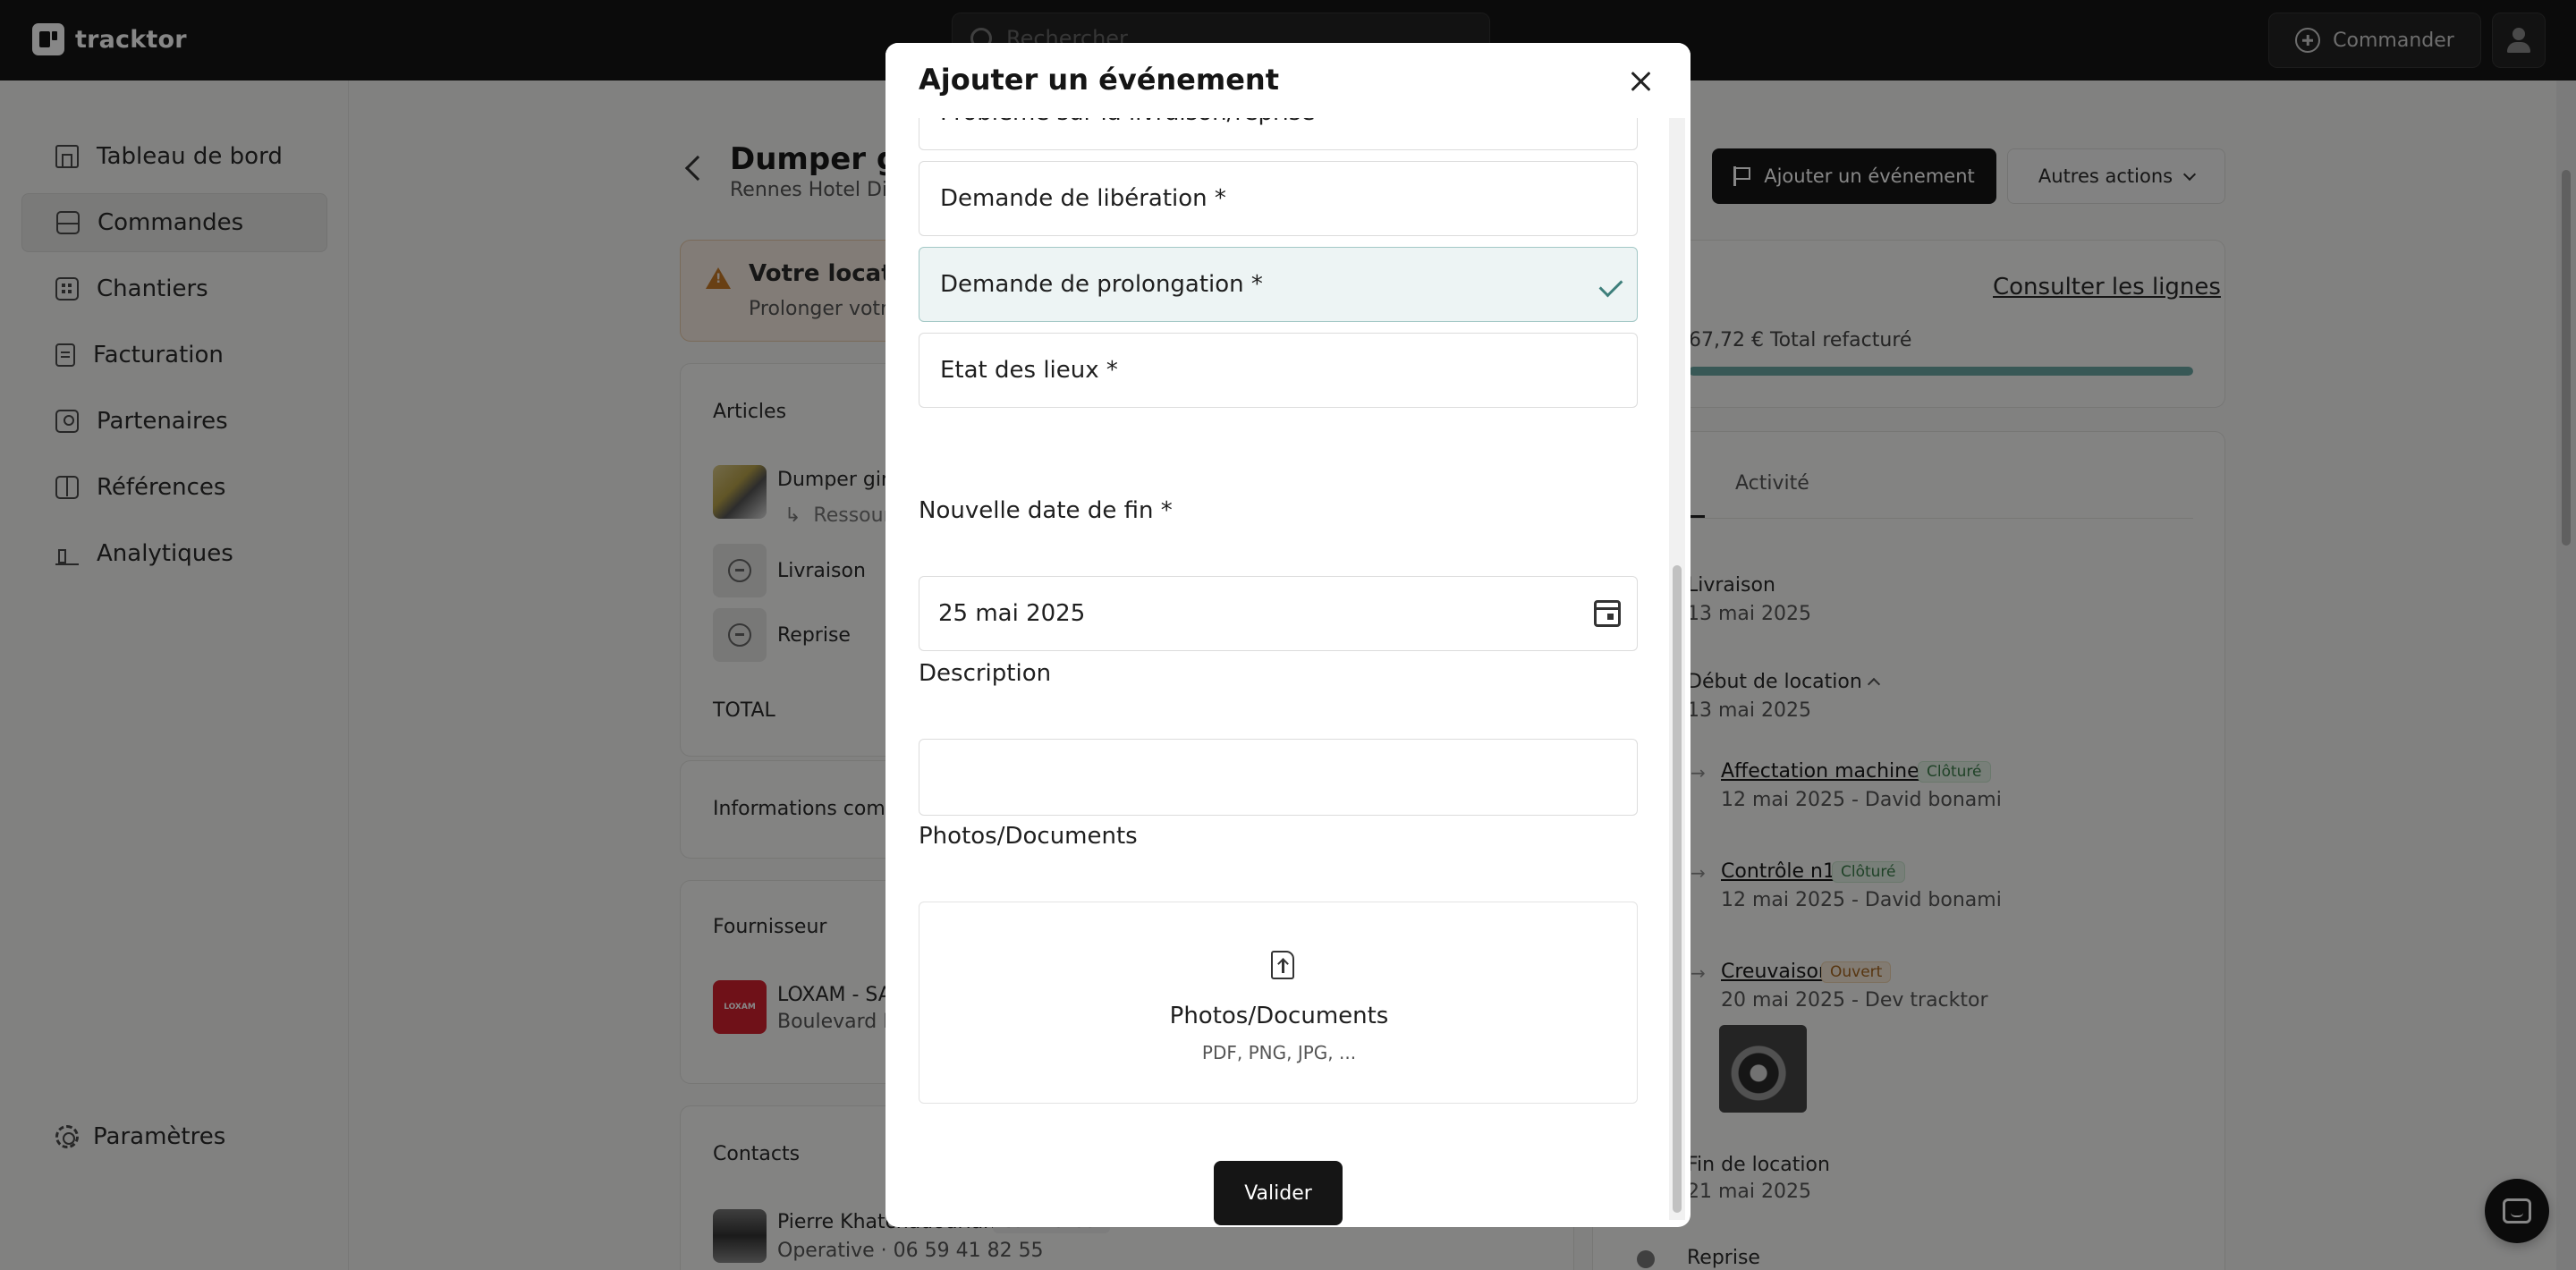 This screenshot has width=2576, height=1270. I want to click on modal-title: Ajouter un événement, so click(1099, 80).